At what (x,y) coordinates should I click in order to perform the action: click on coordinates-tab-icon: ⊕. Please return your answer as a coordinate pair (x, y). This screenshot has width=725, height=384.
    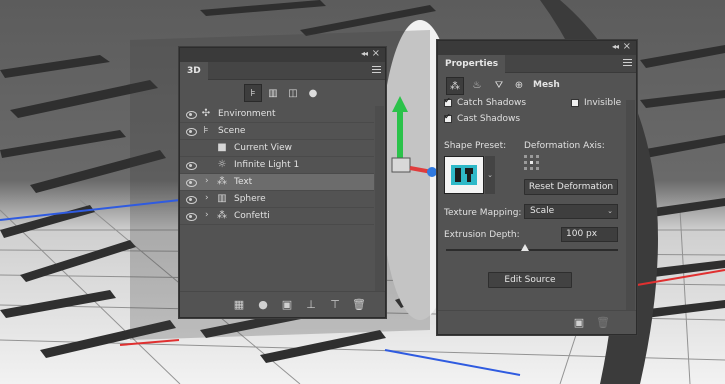
    Looking at the image, I should click on (519, 86).